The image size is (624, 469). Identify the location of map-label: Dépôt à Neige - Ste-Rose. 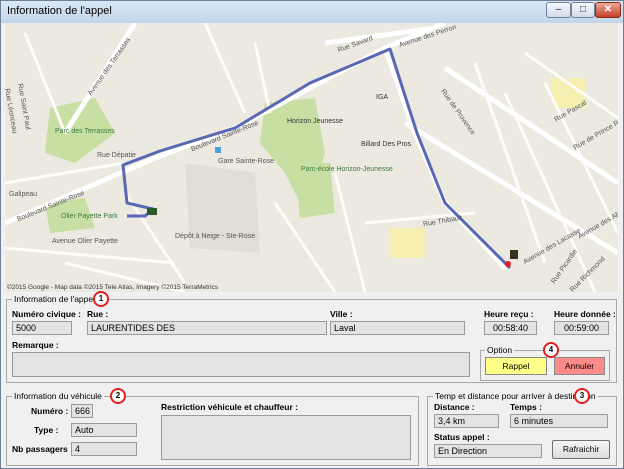
(215, 236).